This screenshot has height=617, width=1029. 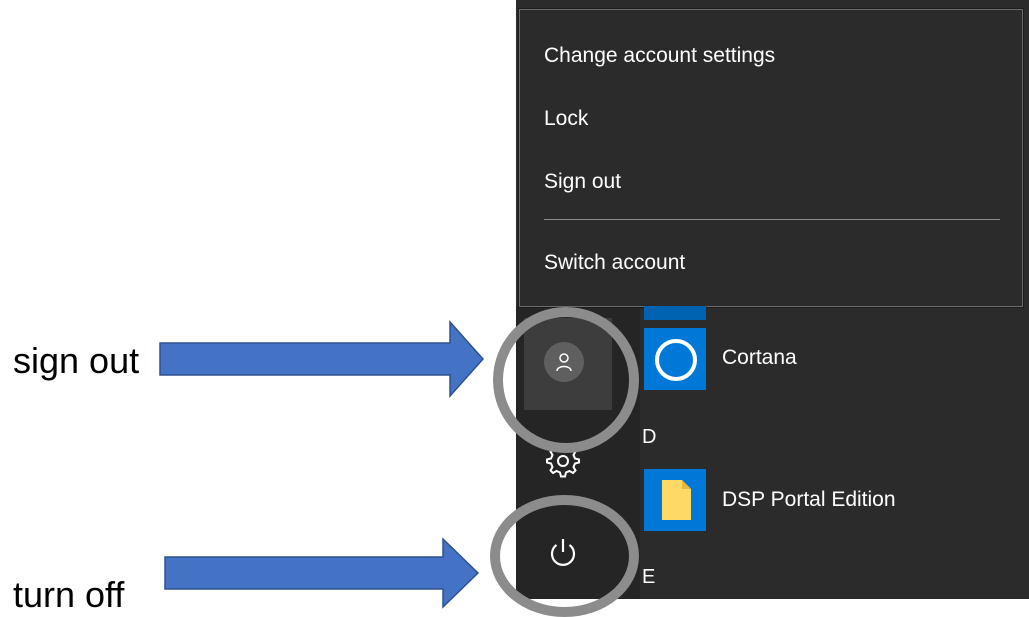 I want to click on dsp-portal-tile, so click(x=675, y=500).